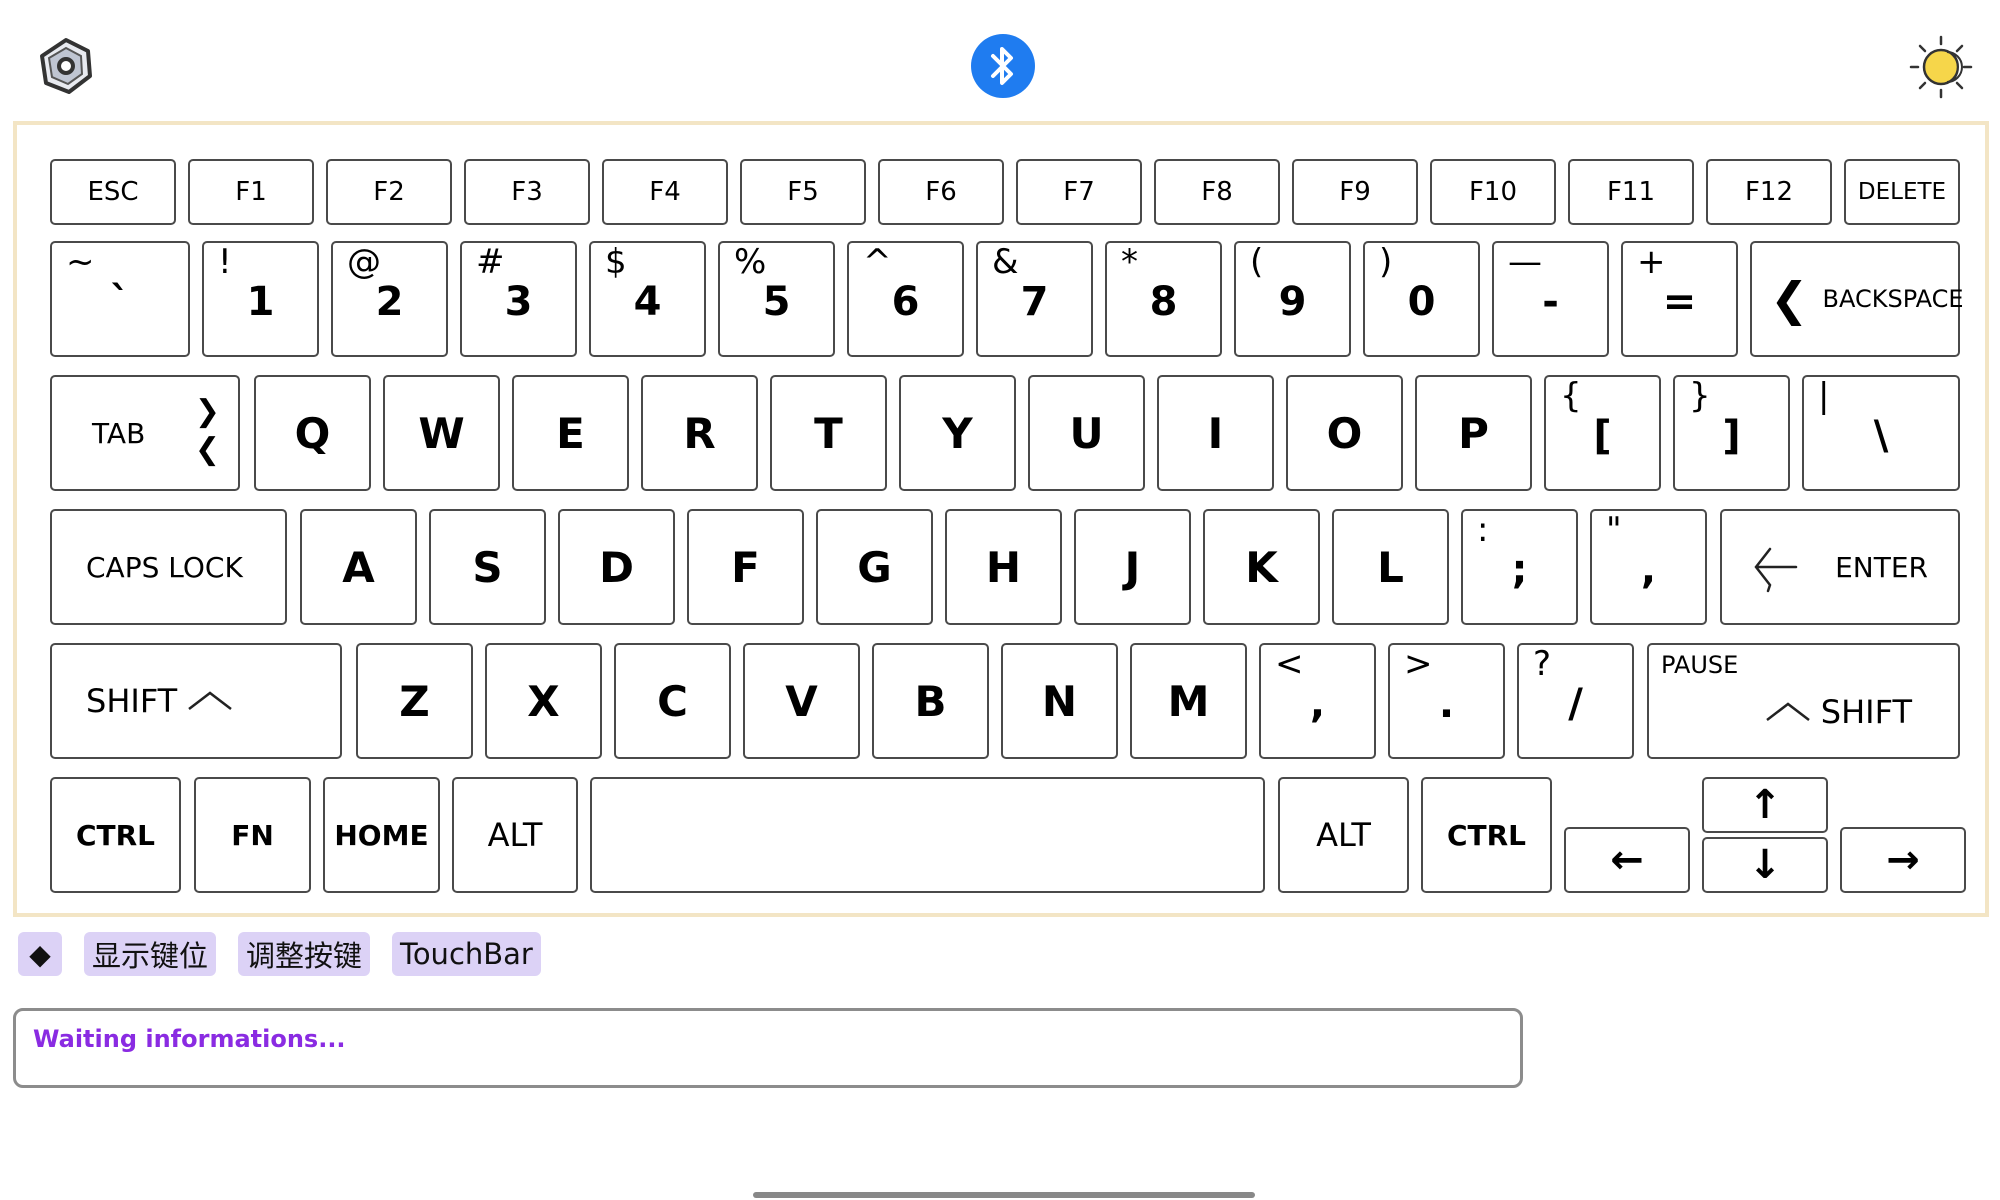 The width and height of the screenshot is (2000, 1200). I want to click on key-n: N, so click(1059, 701).